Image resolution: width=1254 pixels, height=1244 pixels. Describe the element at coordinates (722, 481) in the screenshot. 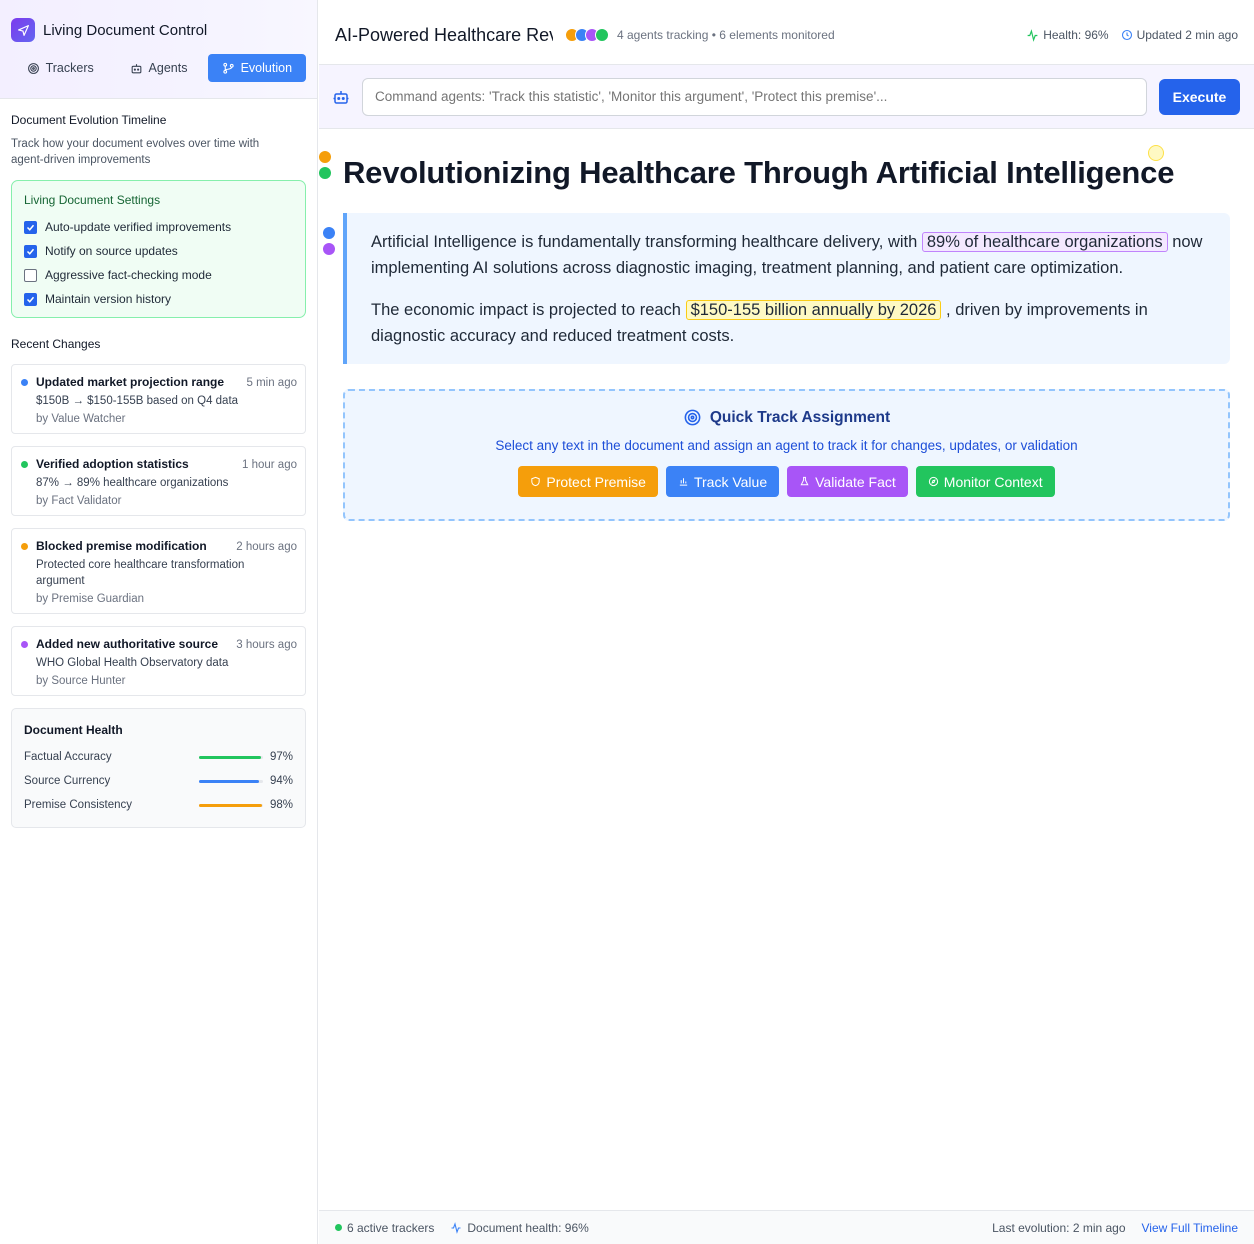

I see `track-value-button: Track Value` at that location.